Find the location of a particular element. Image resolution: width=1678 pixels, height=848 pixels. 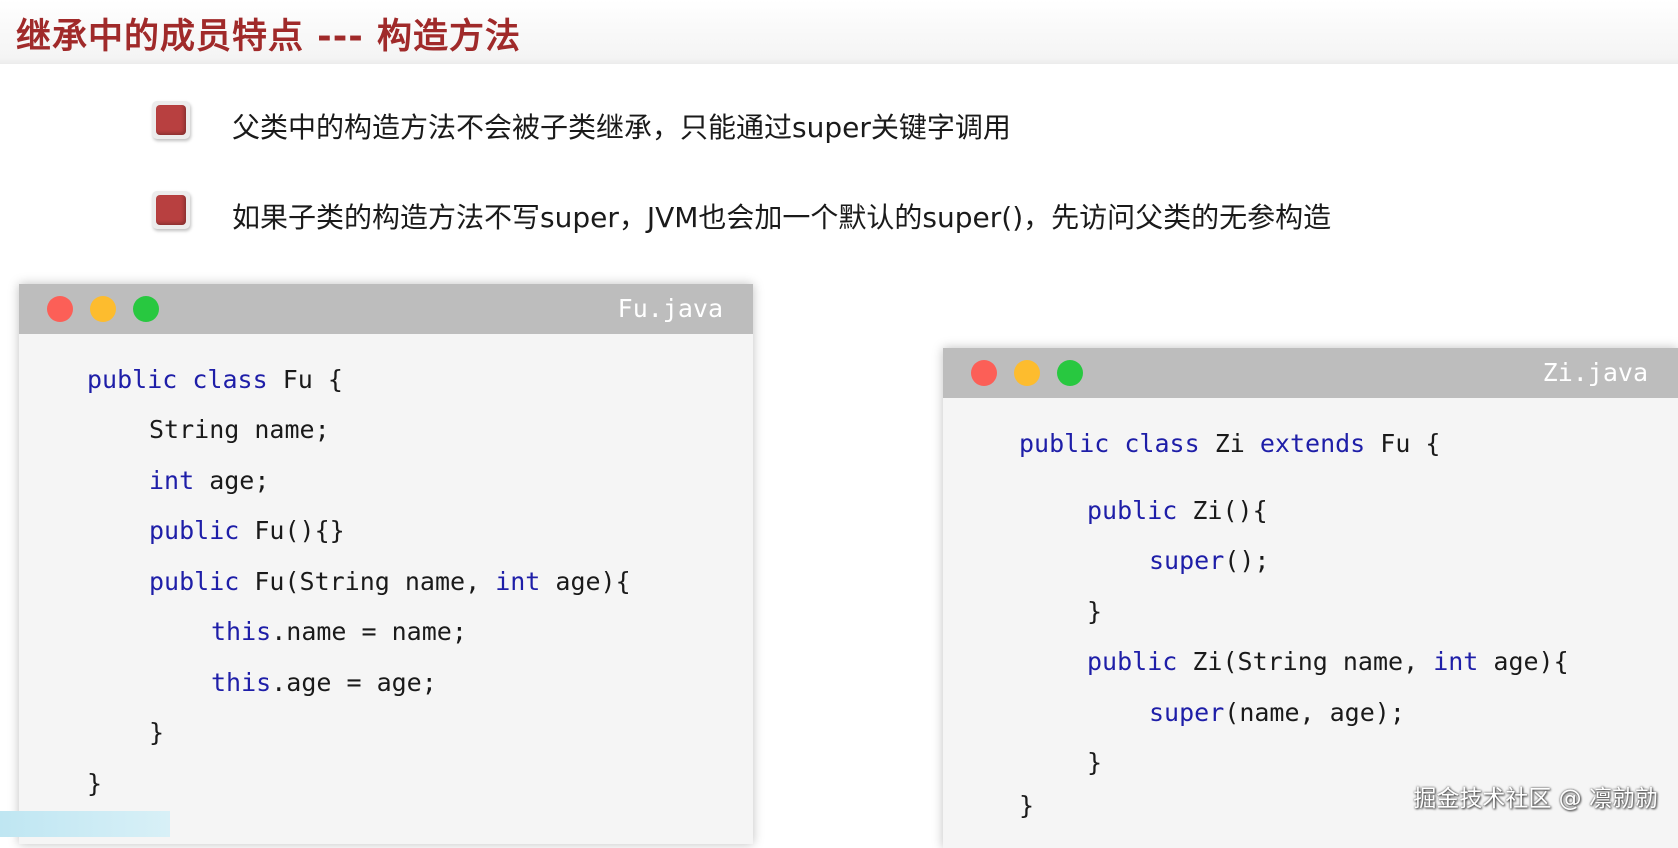

code-line: public Fu(){} is located at coordinates (247, 531).